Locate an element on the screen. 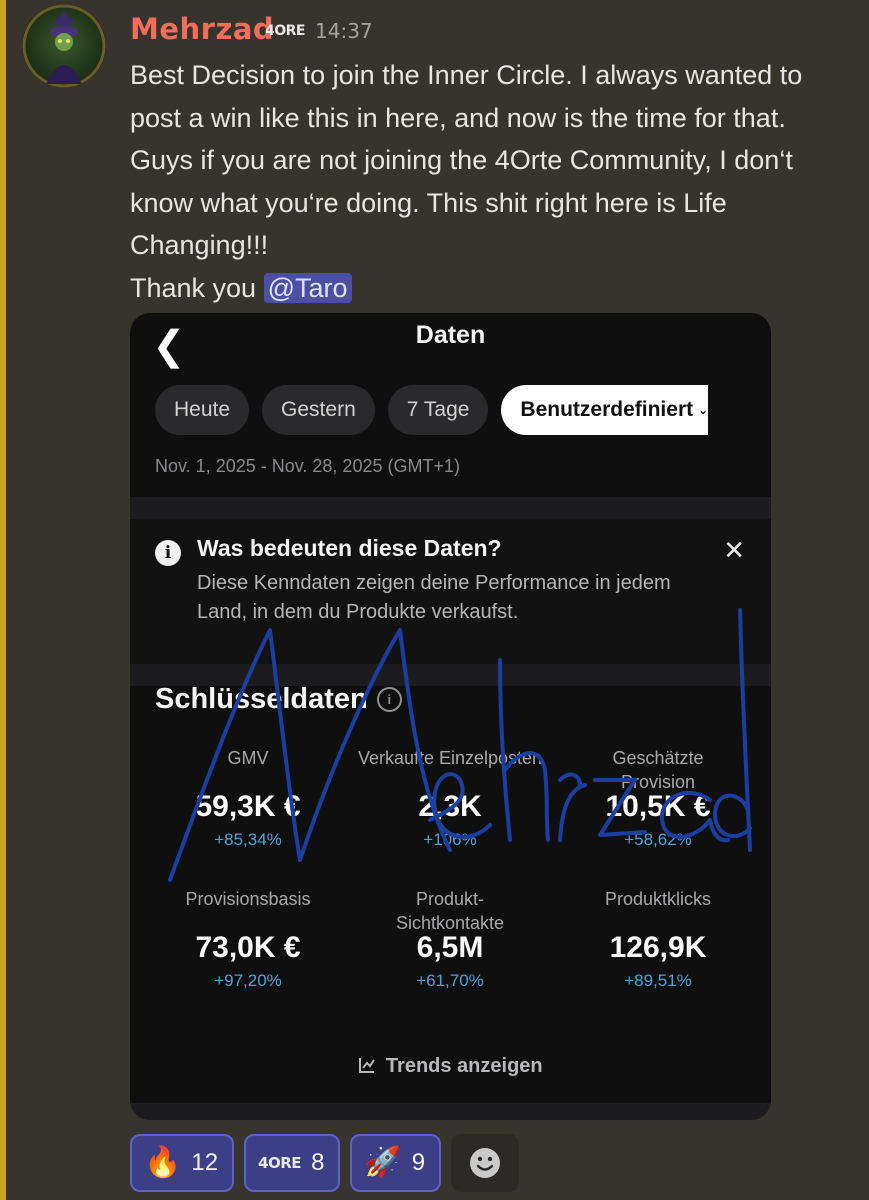 This screenshot has width=869, height=1200. metric-label: Produkt-Sichtkontakte is located at coordinates (450, 911).